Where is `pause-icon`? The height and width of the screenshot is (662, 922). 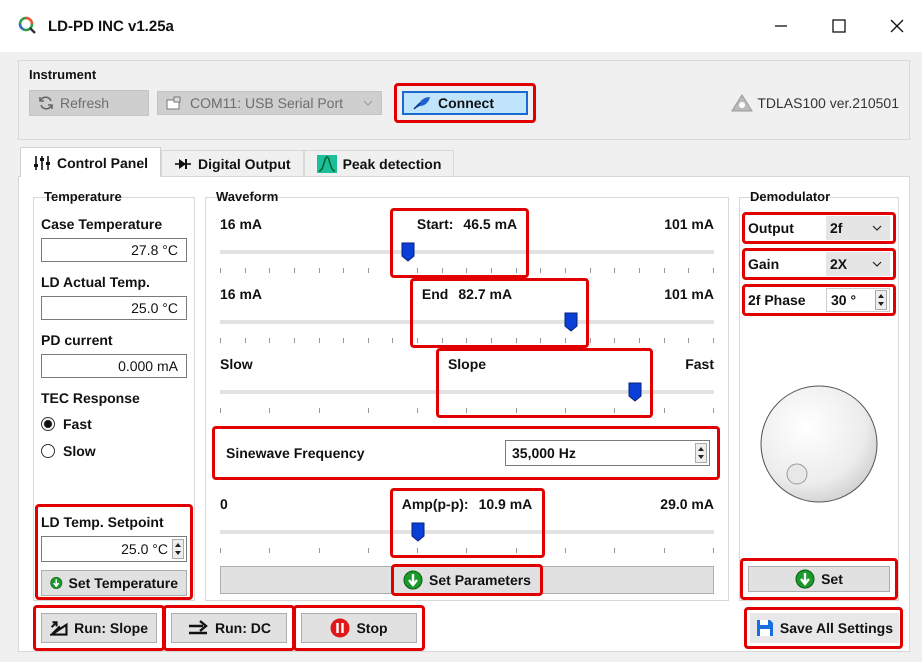
pause-icon is located at coordinates (340, 628).